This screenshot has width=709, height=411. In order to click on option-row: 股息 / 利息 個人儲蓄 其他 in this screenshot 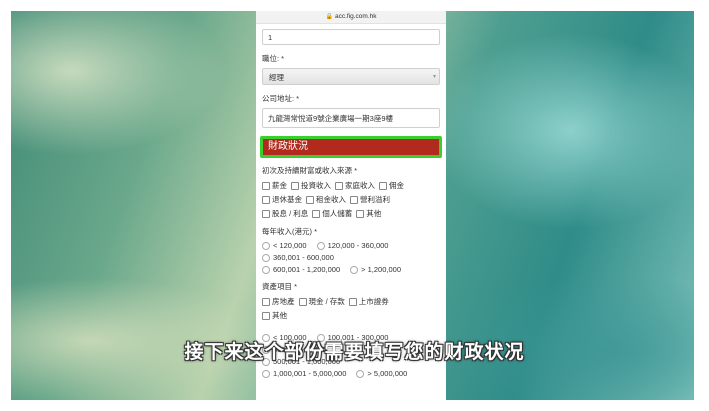, I will do `click(351, 213)`.